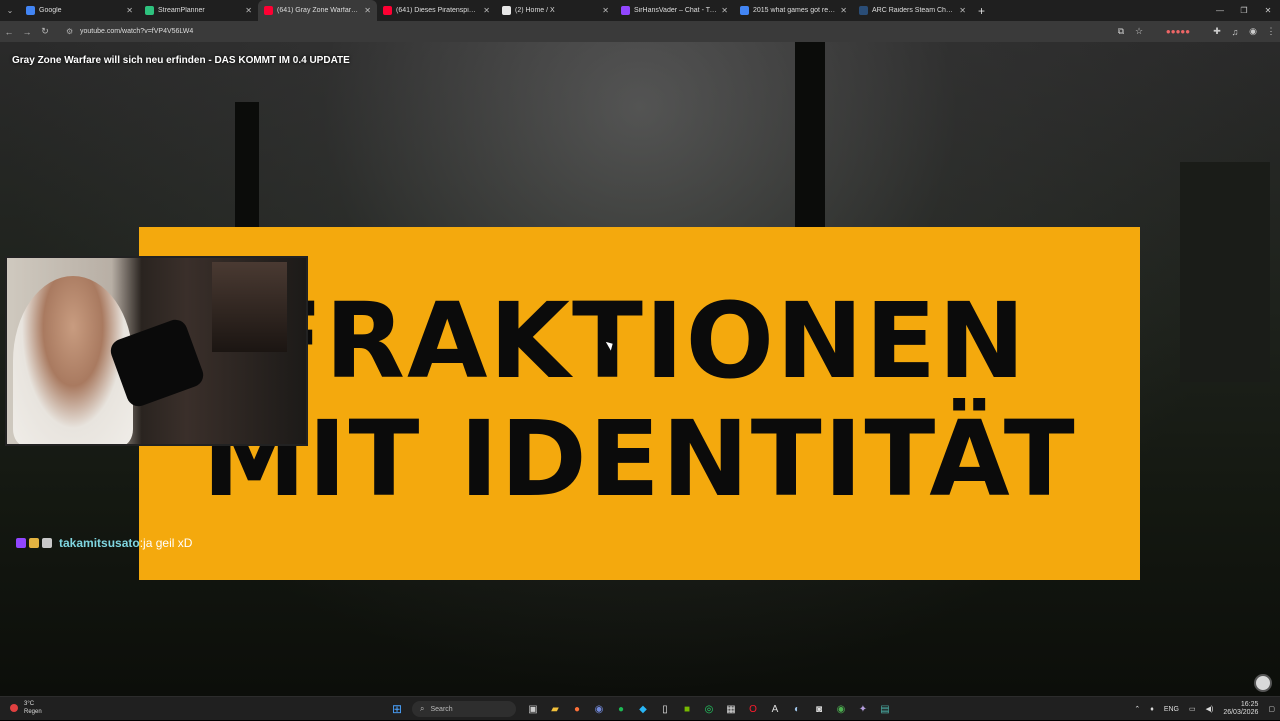 The image size is (1280, 721). I want to click on tab-label: (641) Dieses Piratenspiel über, so click(437, 10).